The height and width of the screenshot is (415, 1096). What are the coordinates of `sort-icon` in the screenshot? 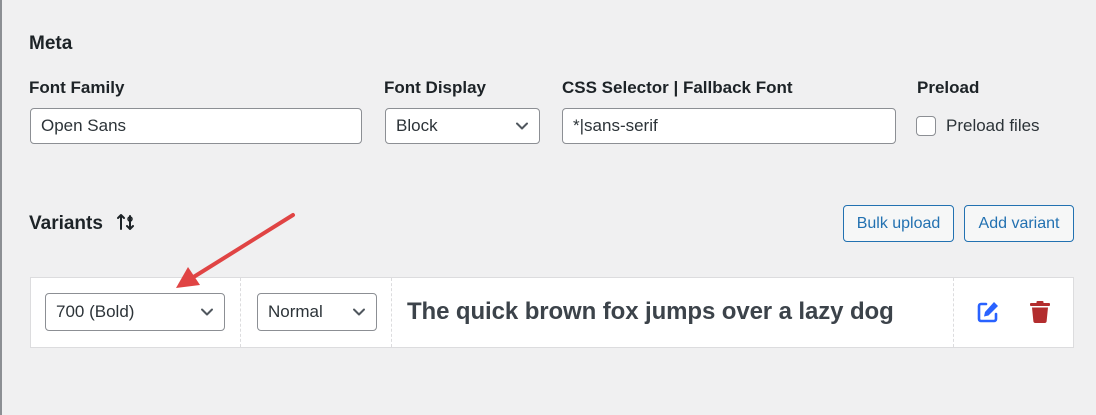 It's located at (126, 222).